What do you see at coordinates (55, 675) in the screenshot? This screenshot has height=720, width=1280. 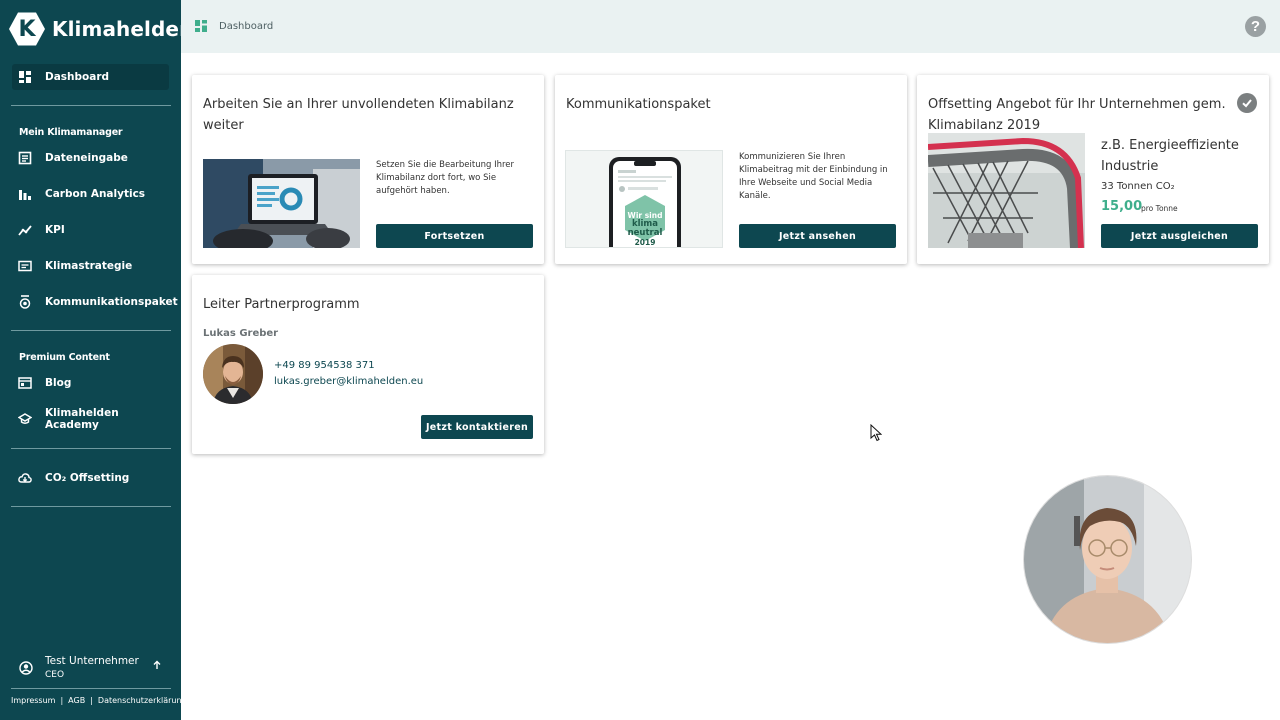 I see `user-role: CEO` at bounding box center [55, 675].